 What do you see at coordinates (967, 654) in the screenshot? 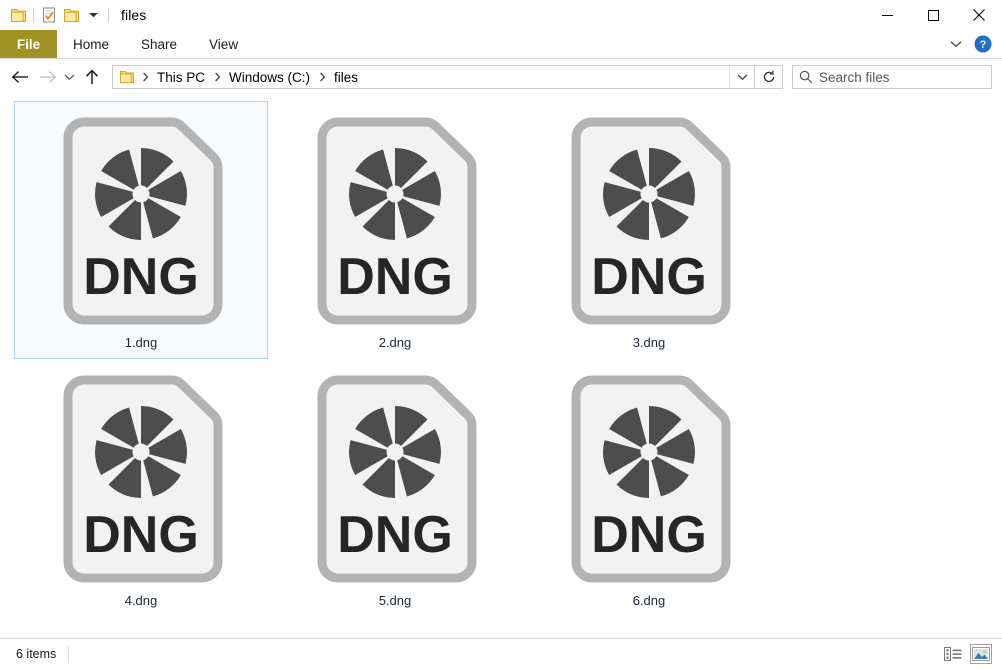
I see `view-mode-buttons` at bounding box center [967, 654].